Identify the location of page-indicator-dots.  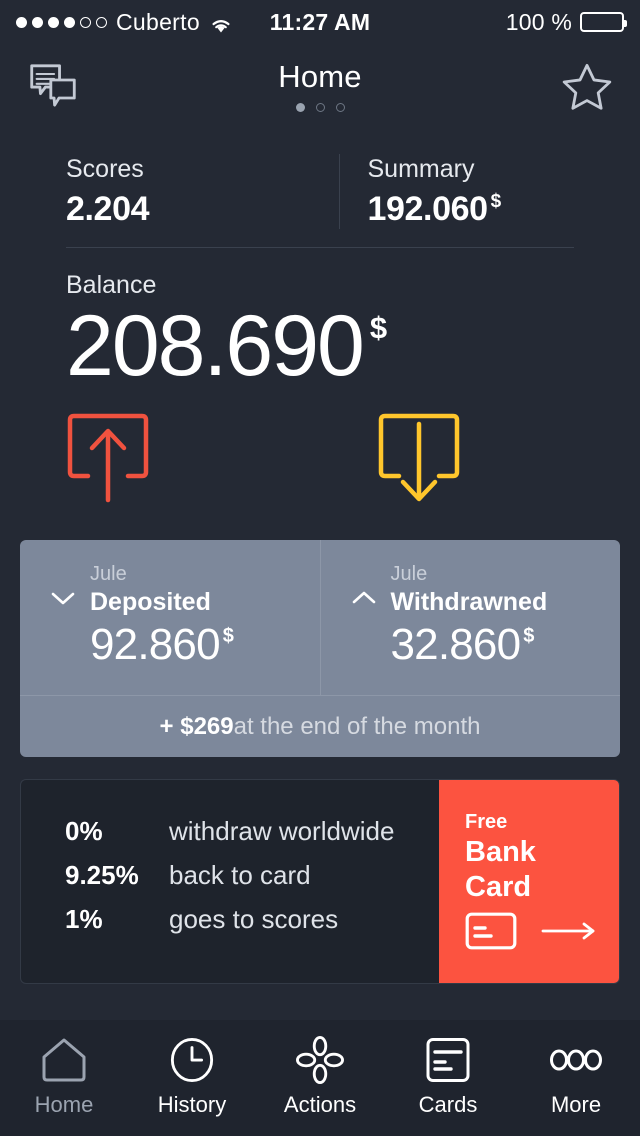
(320, 107).